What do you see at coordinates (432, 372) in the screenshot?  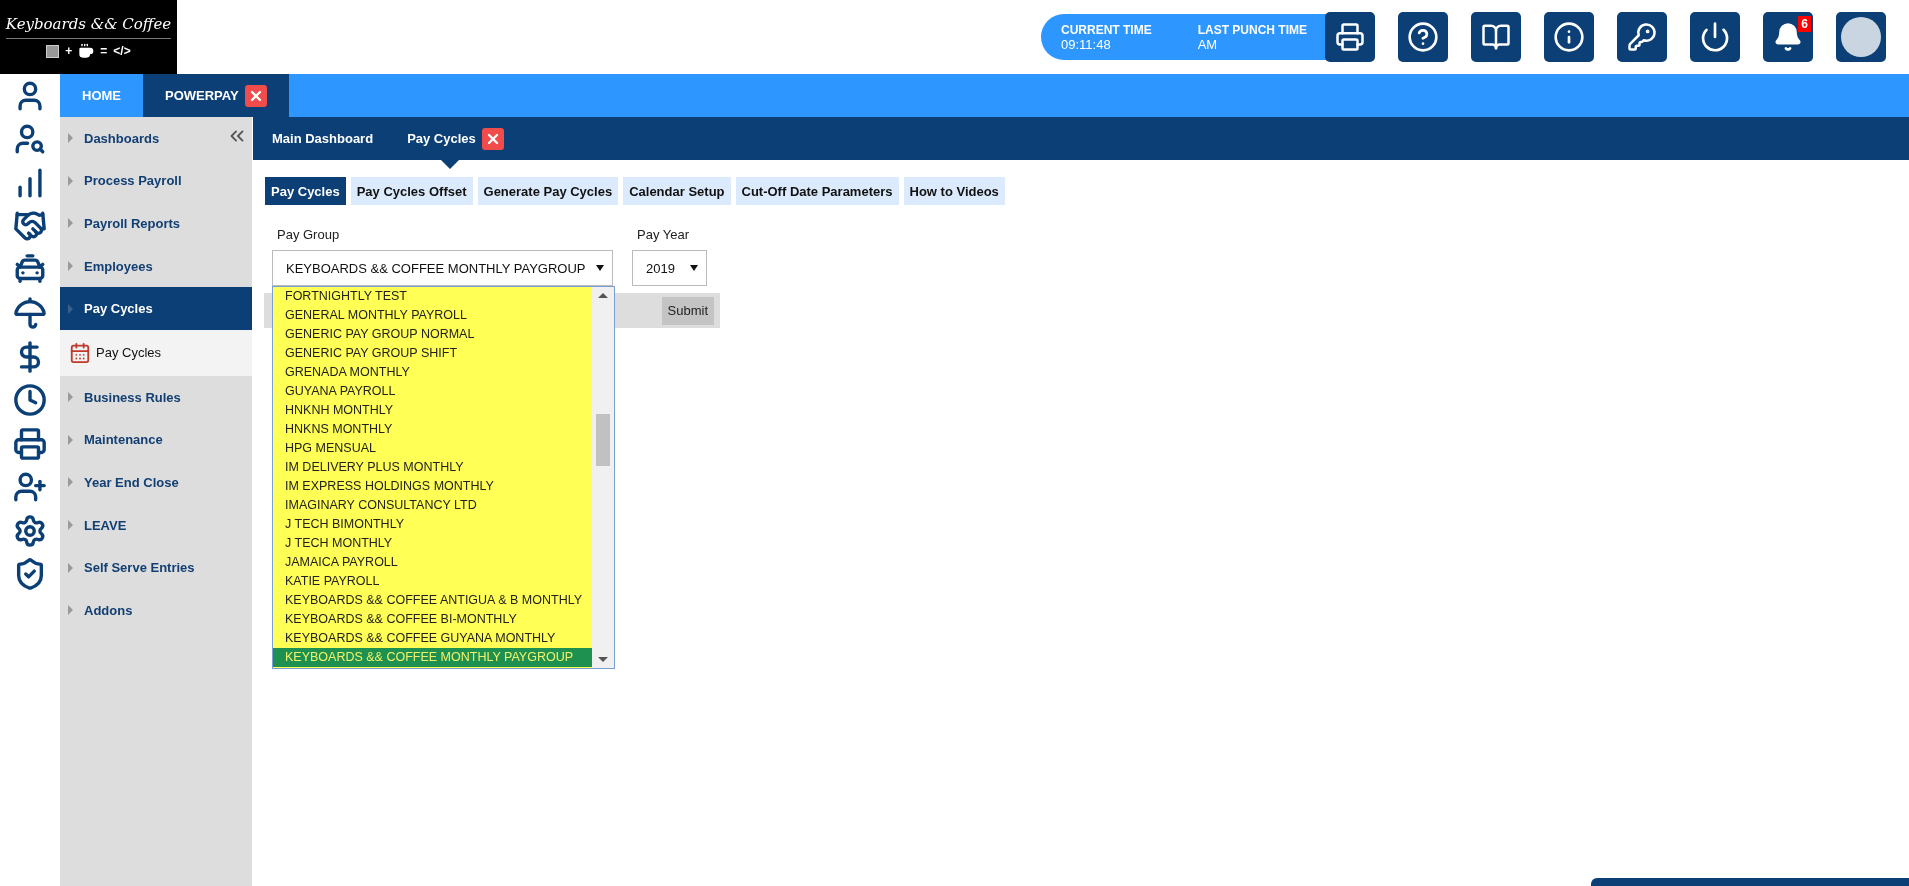 I see `dropdown-option: GRENADA MONTHLY` at bounding box center [432, 372].